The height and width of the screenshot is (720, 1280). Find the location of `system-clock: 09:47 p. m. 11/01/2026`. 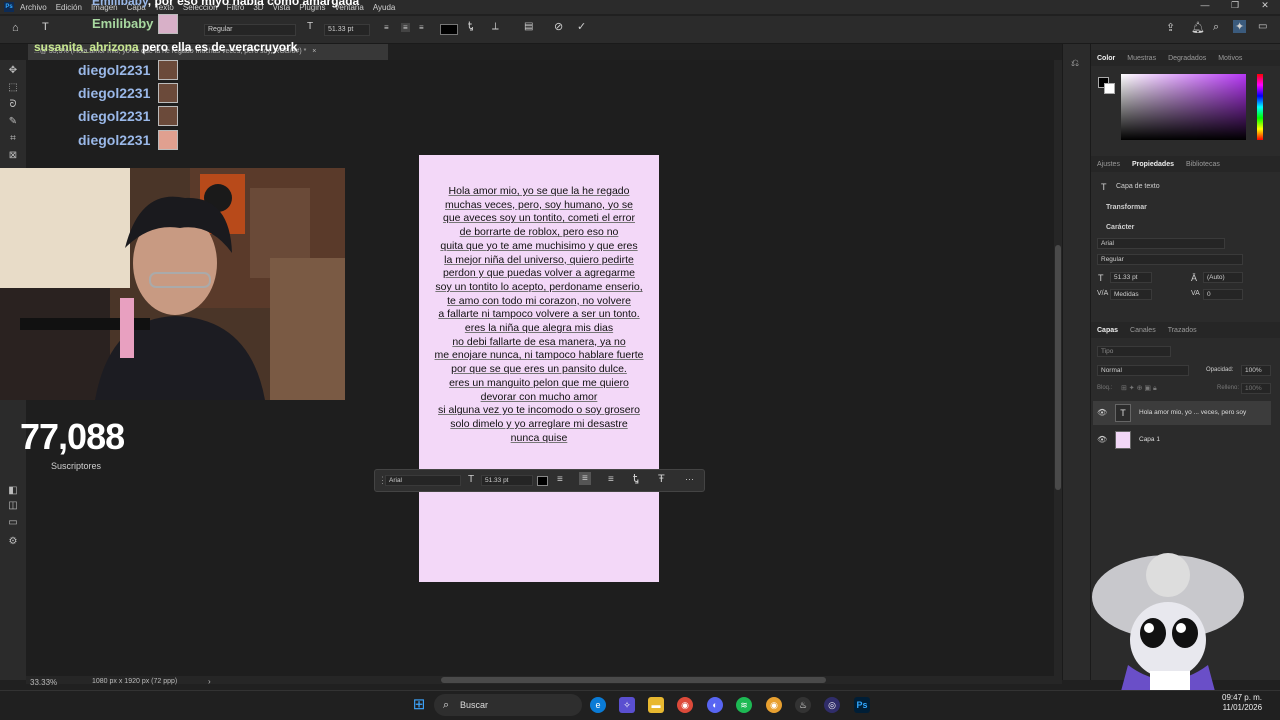

system-clock: 09:47 p. m. 11/01/2026 is located at coordinates (1242, 703).